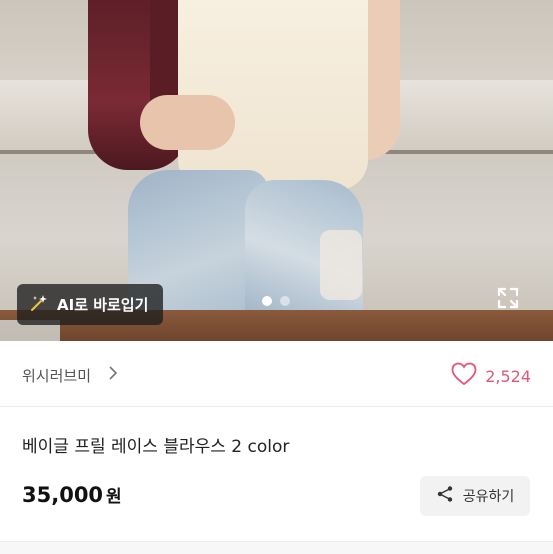 Image resolution: width=553 pixels, height=554 pixels. What do you see at coordinates (341, 265) in the screenshot?
I see `photo-jeans-distress` at bounding box center [341, 265].